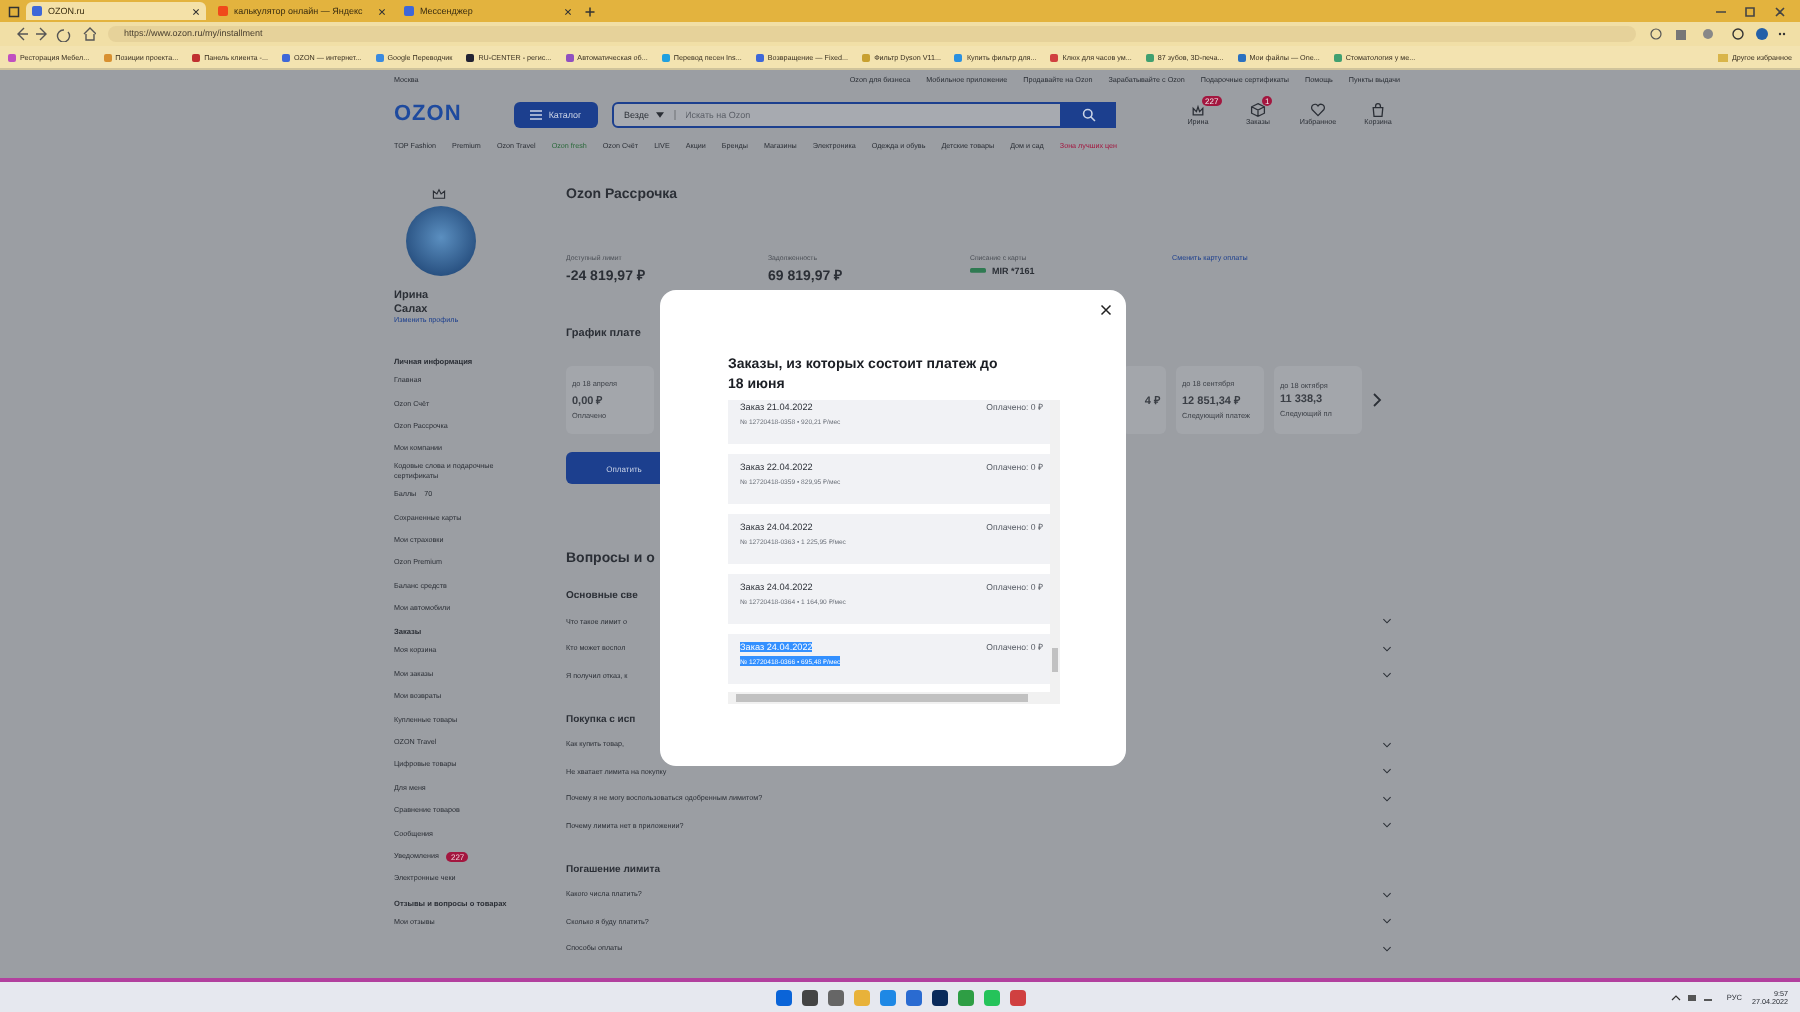 Image resolution: width=1800 pixels, height=1012 pixels. What do you see at coordinates (659, 114) in the screenshot?
I see `caret-icon` at bounding box center [659, 114].